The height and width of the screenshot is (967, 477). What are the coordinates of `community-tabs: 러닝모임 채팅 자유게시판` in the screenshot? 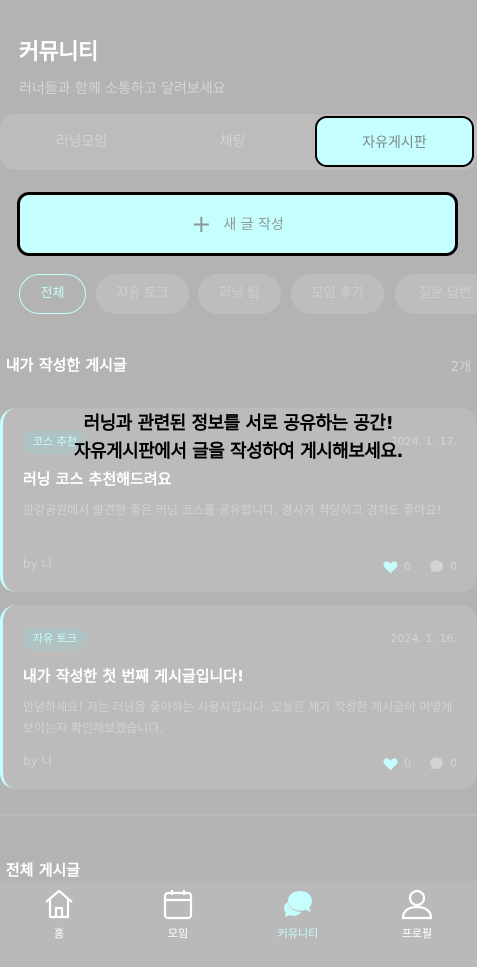 It's located at (238, 142).